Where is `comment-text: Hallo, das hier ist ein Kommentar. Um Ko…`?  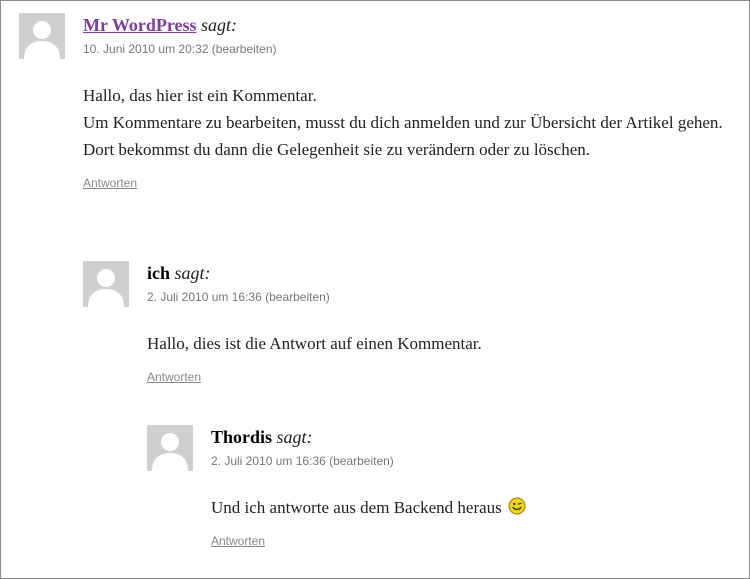 comment-text: Hallo, das hier ist ein Kommentar. Um Ko… is located at coordinates (411, 122).